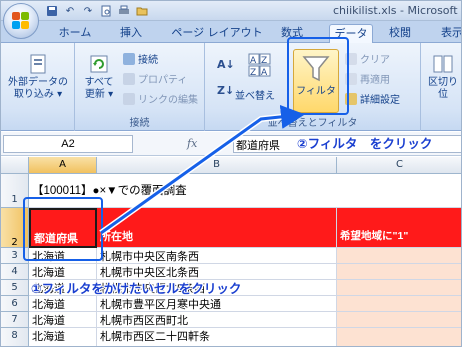  I want to click on open-icon, so click(142, 11).